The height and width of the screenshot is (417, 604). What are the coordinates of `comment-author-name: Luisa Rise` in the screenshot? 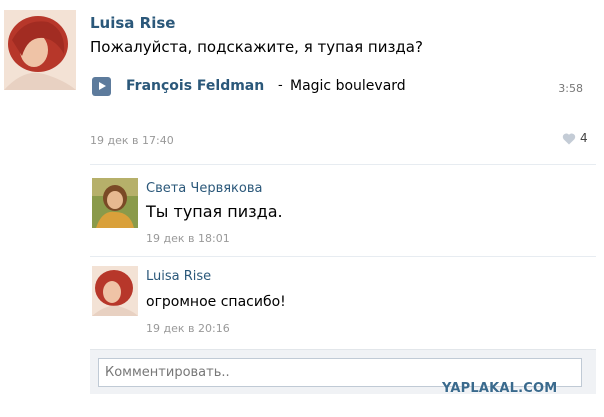 It's located at (178, 276).